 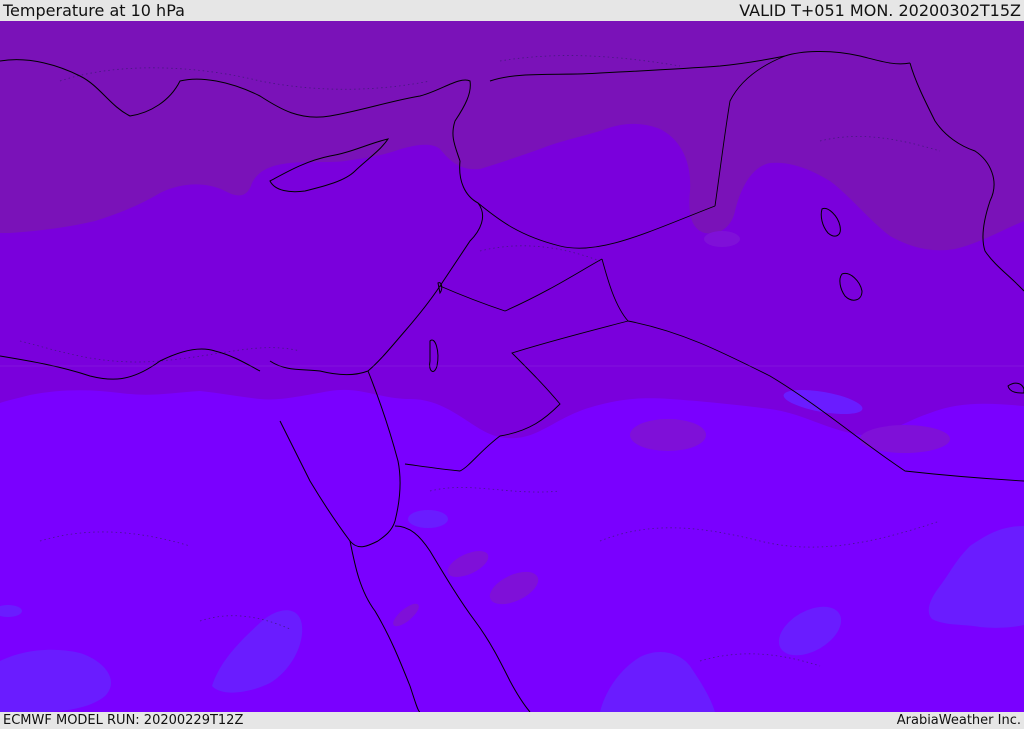 What do you see at coordinates (428, 519) in the screenshot?
I see `cool-patch` at bounding box center [428, 519].